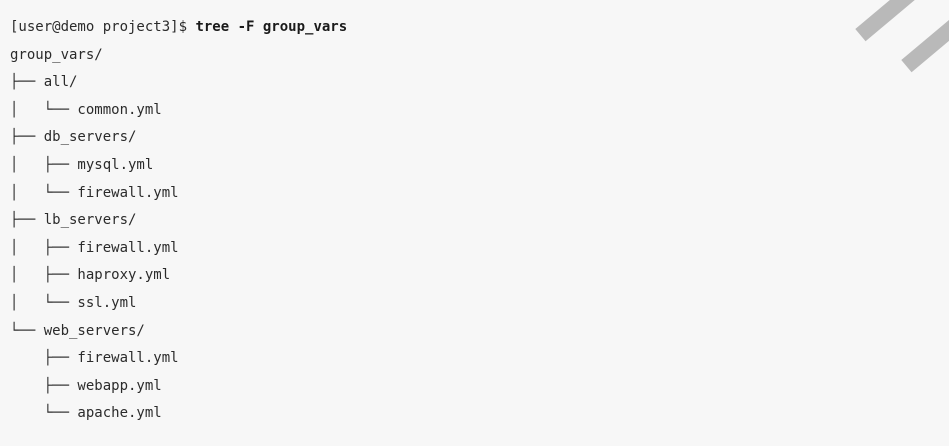 This screenshot has width=949, height=446. I want to click on tree-line-all-dir: ├── all/, so click(44, 82).